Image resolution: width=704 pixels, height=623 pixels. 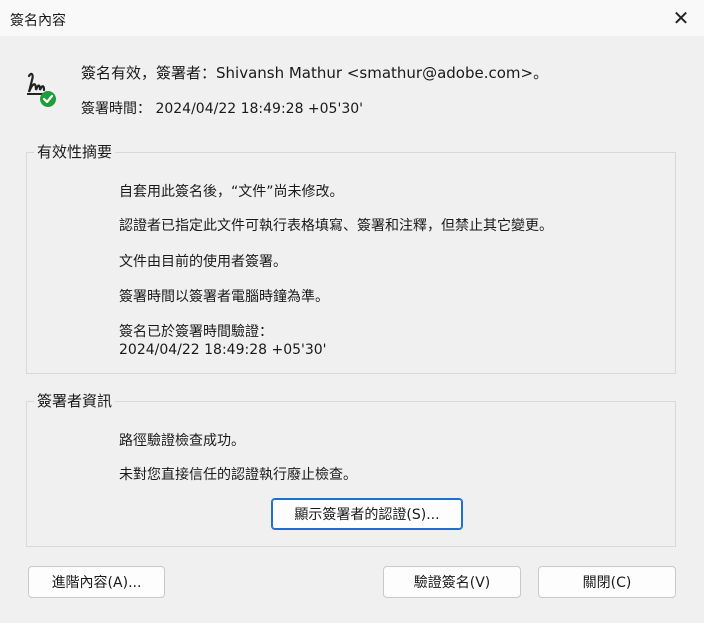 I want to click on close-button: 關閉(C), so click(x=607, y=582).